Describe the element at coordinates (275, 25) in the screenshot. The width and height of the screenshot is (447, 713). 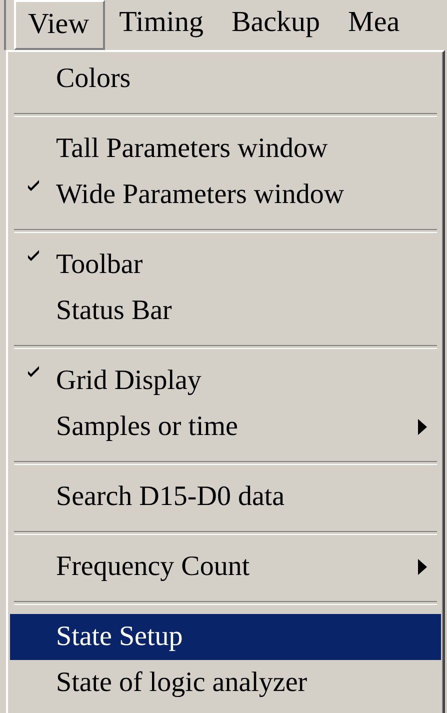
I see `menu-bar-item: Backup` at that location.